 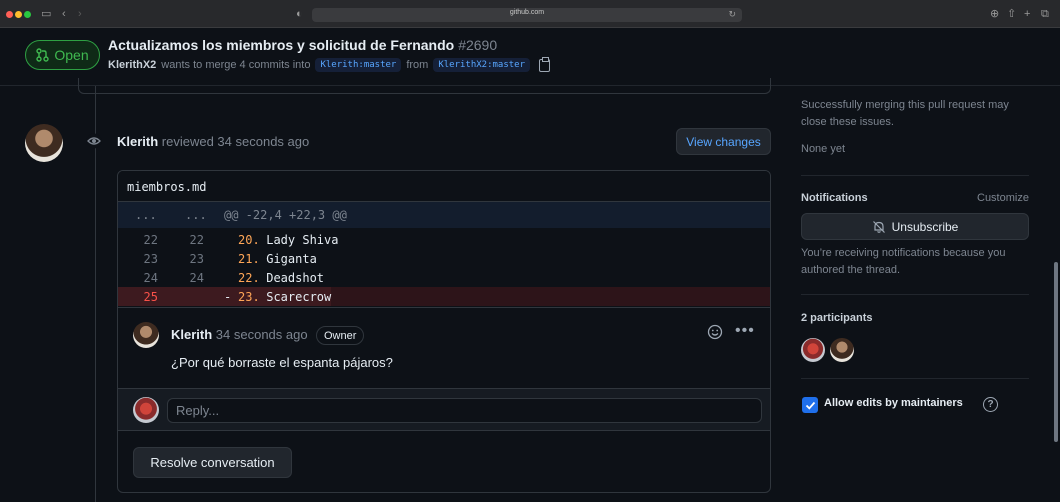 What do you see at coordinates (527, 12) in the screenshot?
I see `url-text: github.com` at bounding box center [527, 12].